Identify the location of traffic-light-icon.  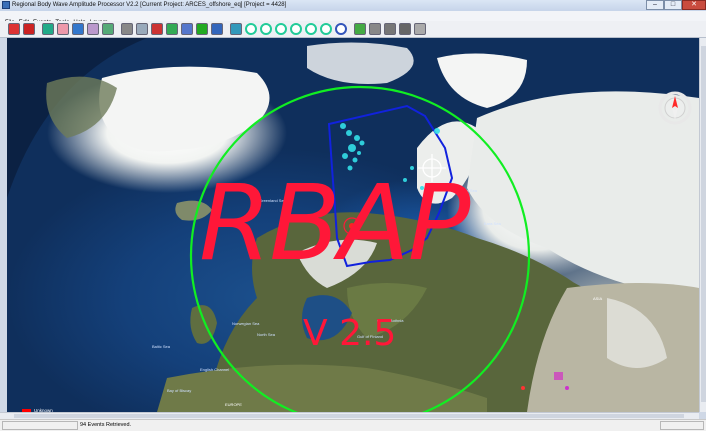
(202, 29).